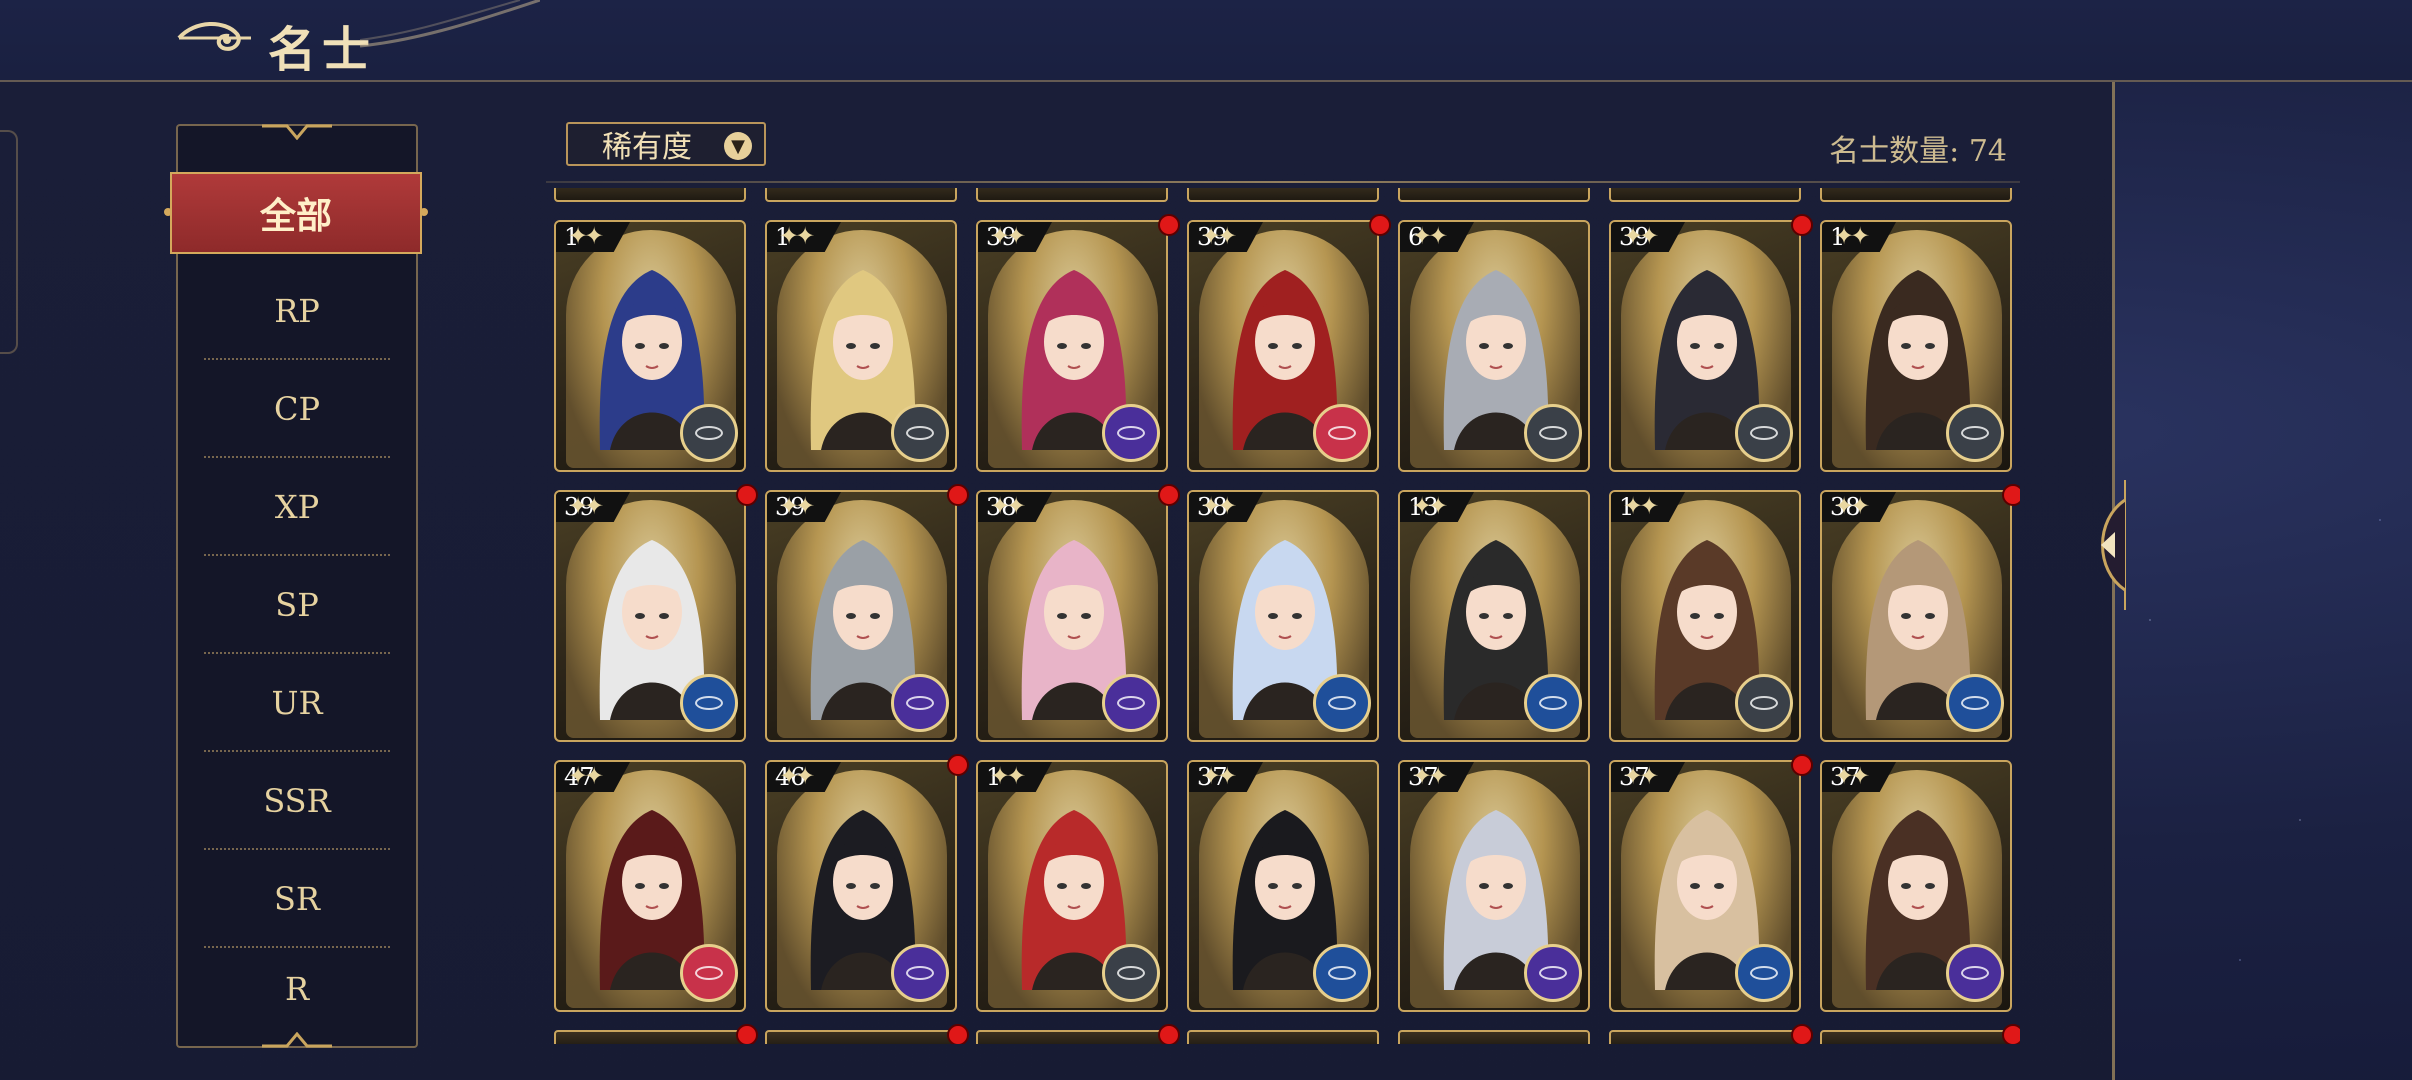 Image resolution: width=2412 pixels, height=1080 pixels. Describe the element at coordinates (297, 1040) in the screenshot. I see `sidebar-bottom-ornament` at that location.